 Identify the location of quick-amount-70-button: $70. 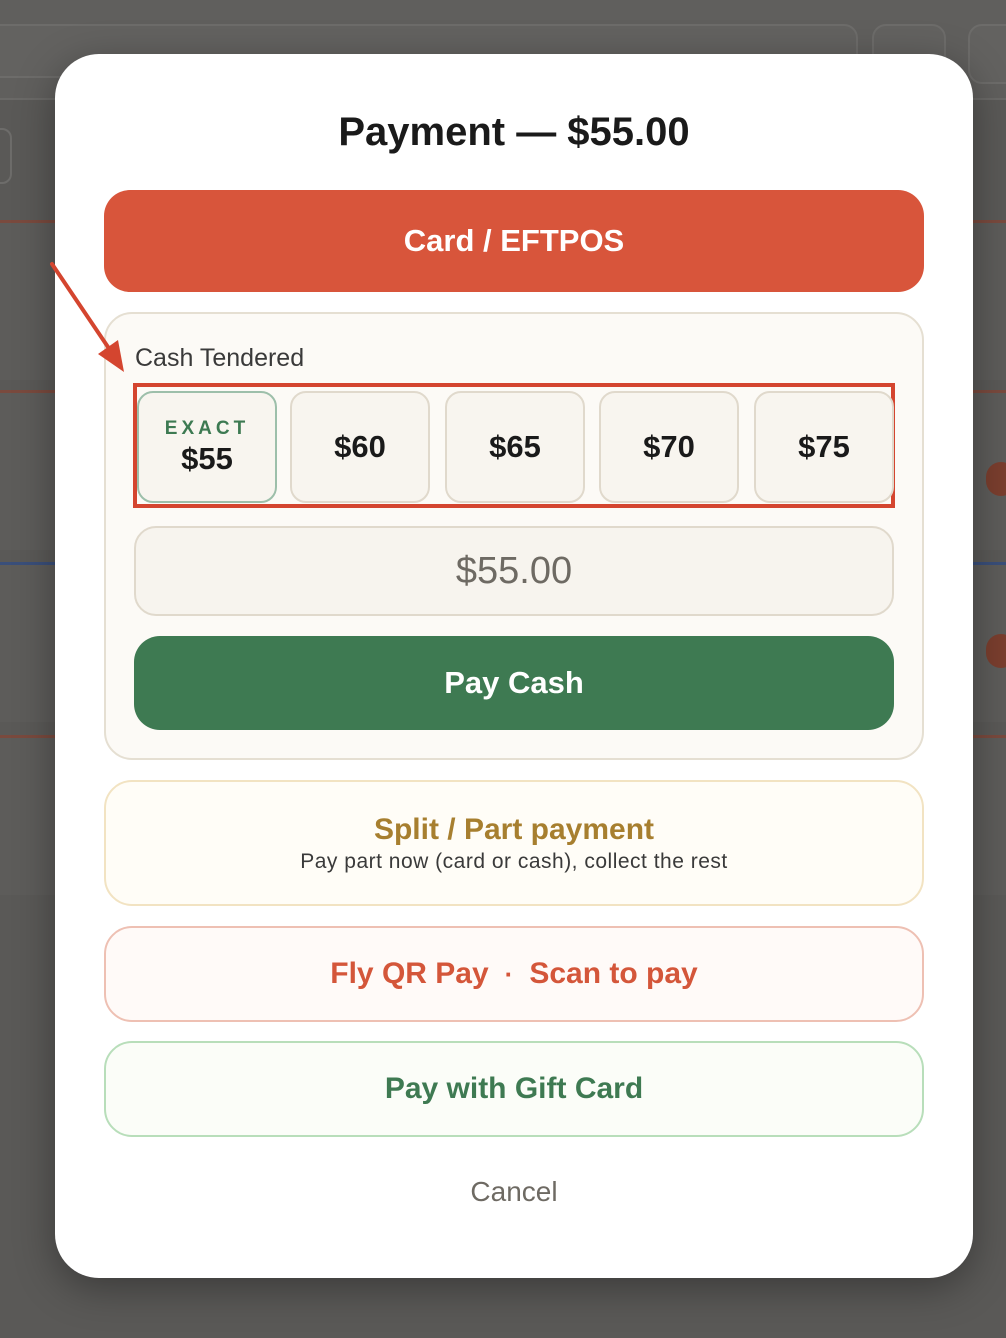
(669, 447).